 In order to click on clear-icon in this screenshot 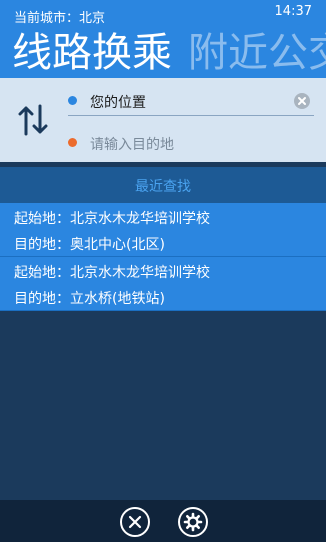, I will do `click(302, 101)`.